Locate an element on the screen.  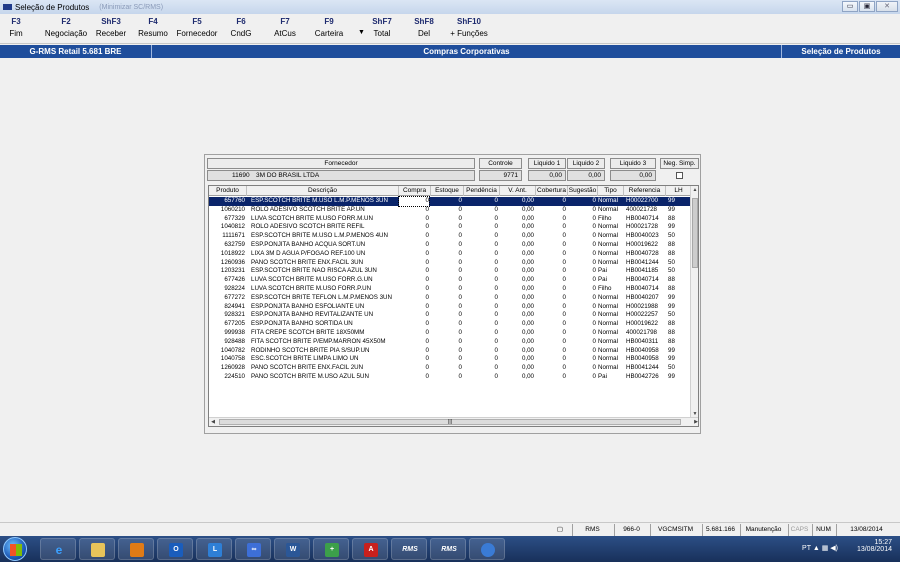
fkey-carteira: F9 Carteira ▼ is located at coordinates (338, 27).